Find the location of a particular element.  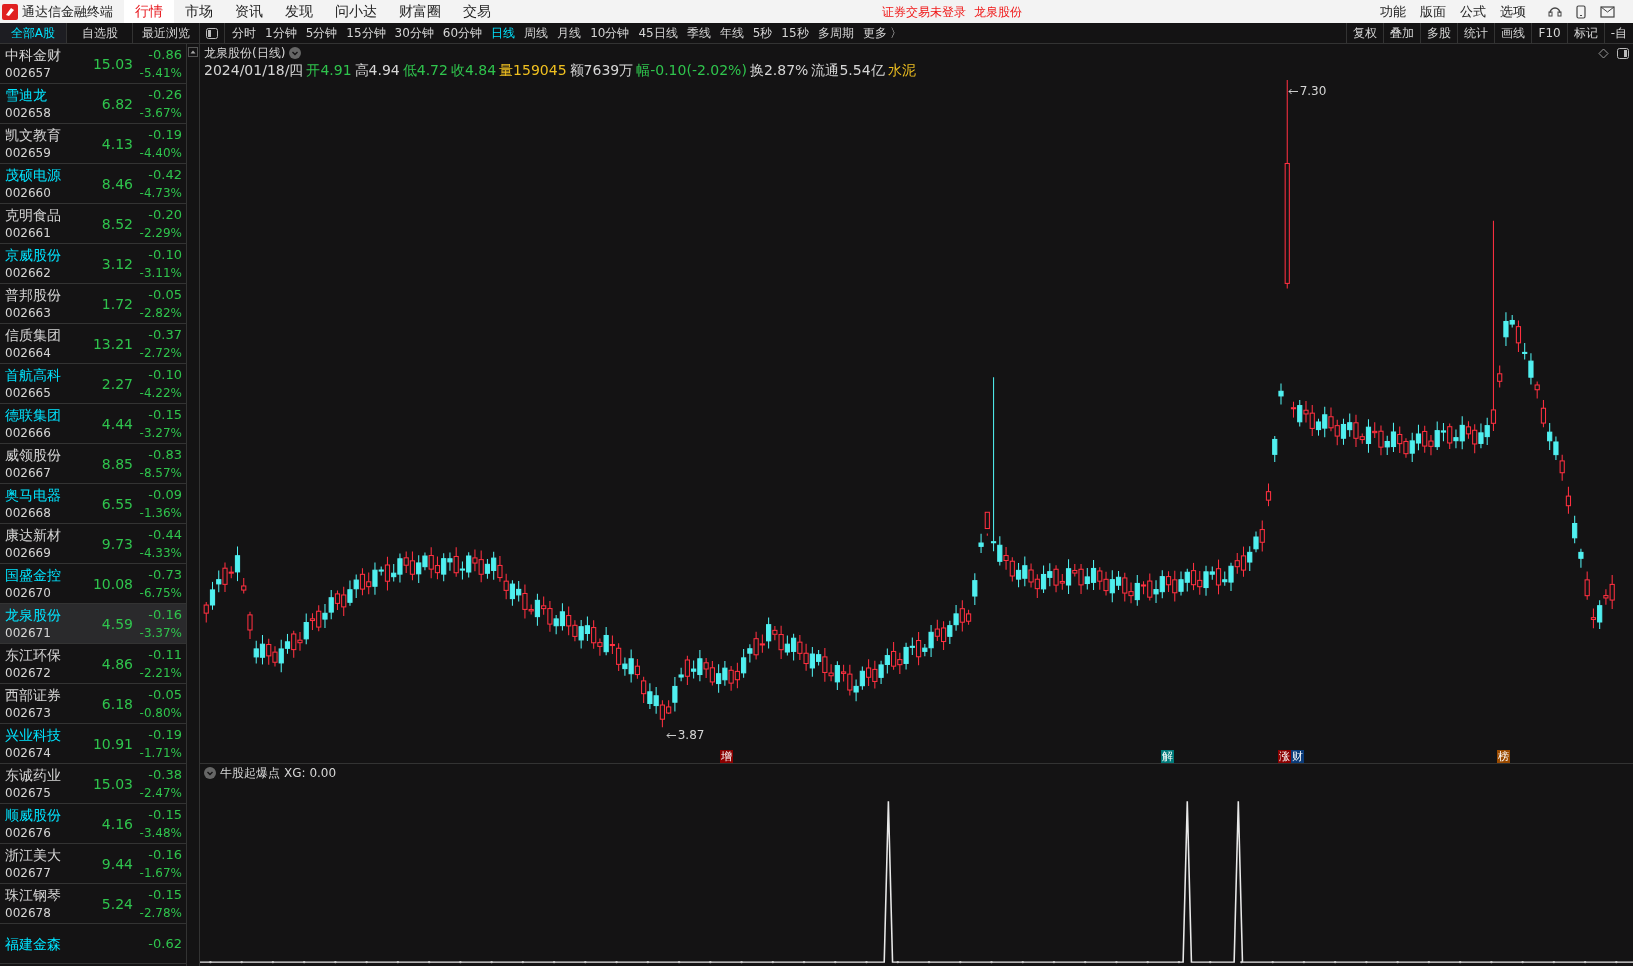

period-tab: 月线 is located at coordinates (569, 33).